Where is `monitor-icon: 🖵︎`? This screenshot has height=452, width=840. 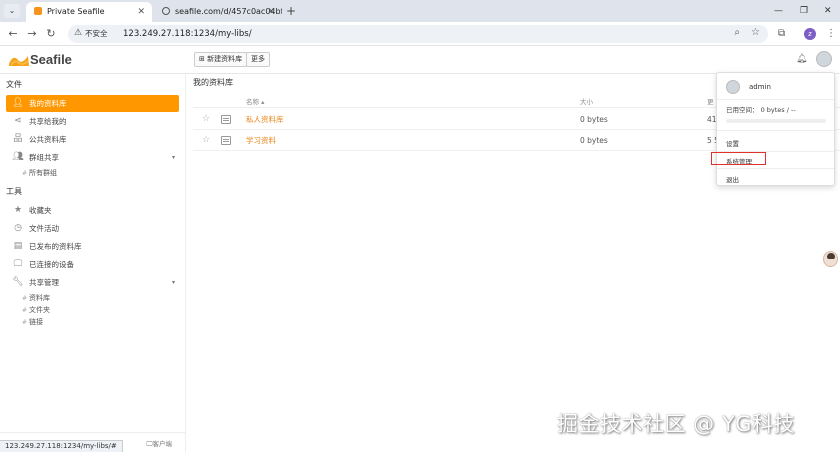
monitor-icon: 🖵︎ is located at coordinates (18, 264).